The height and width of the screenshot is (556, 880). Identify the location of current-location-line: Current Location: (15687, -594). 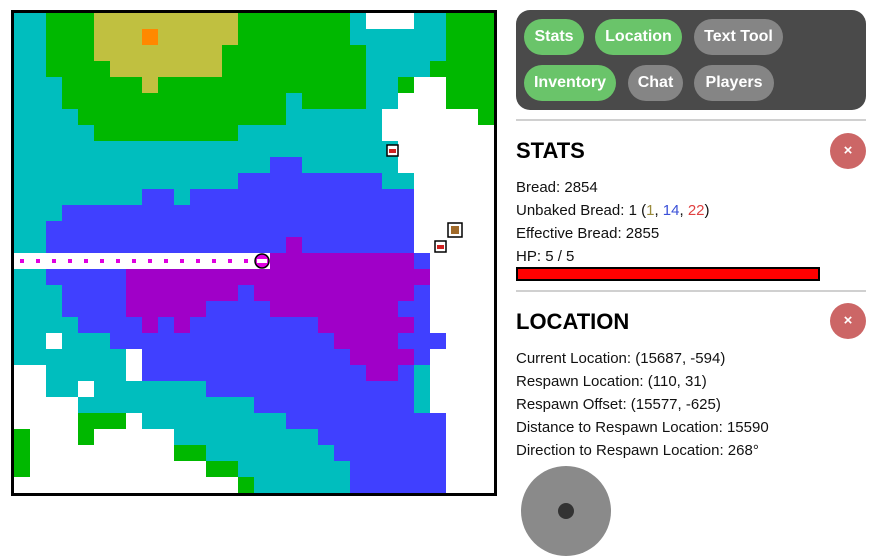
(620, 358).